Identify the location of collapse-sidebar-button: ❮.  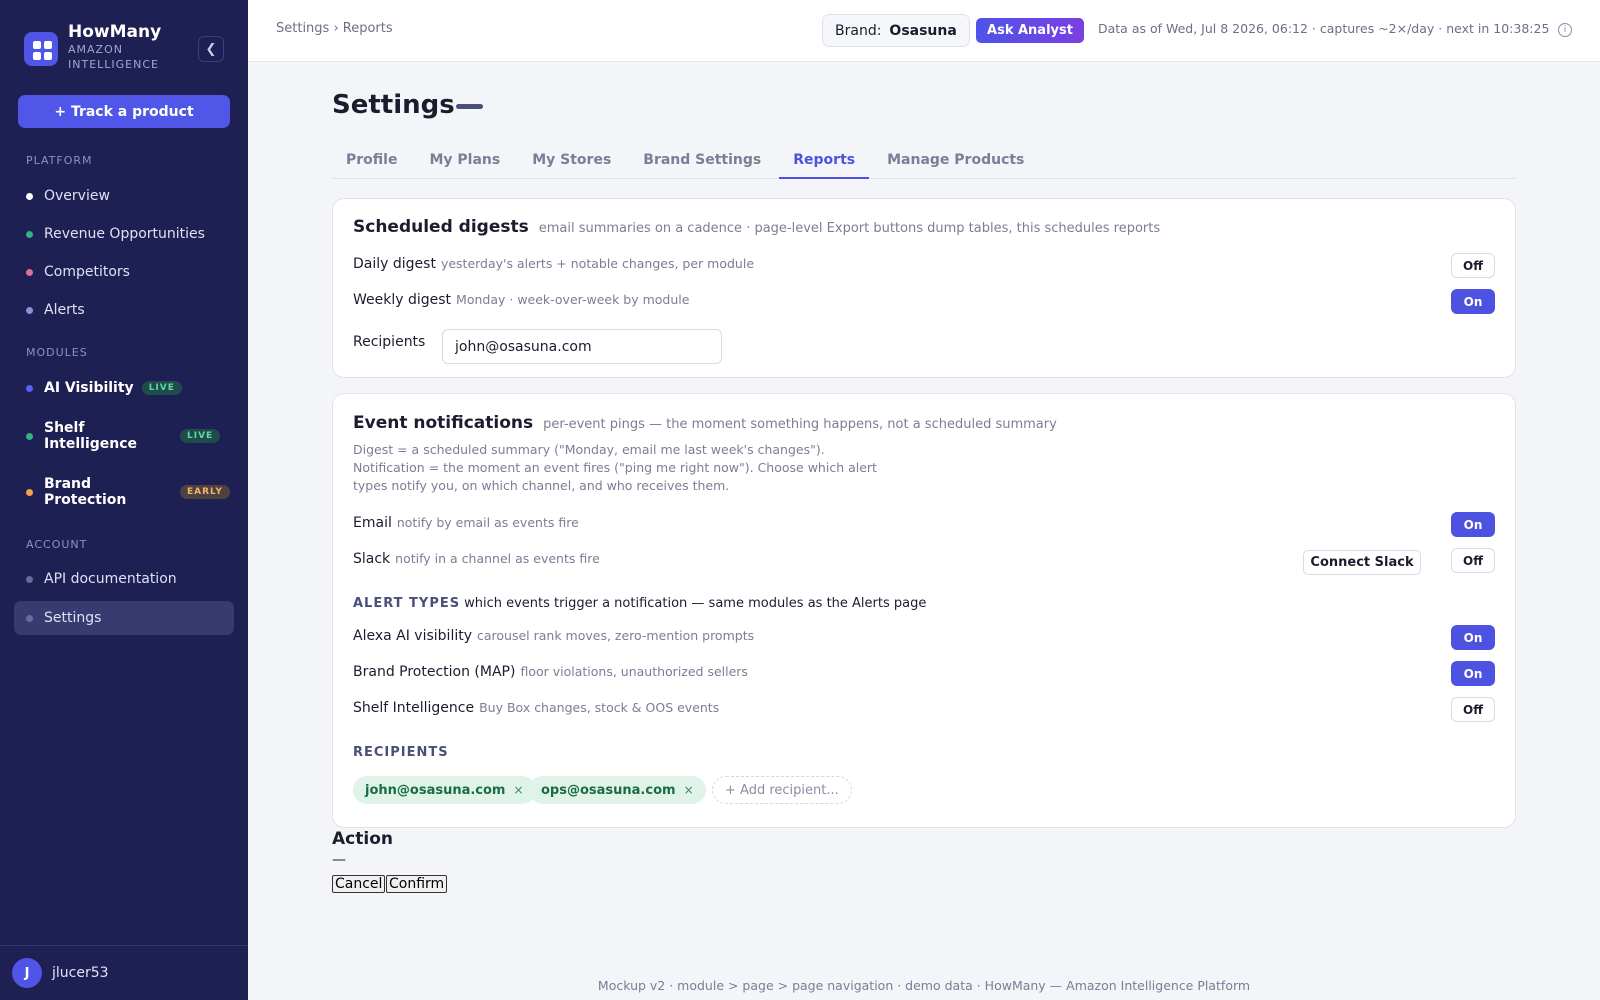
(211, 49).